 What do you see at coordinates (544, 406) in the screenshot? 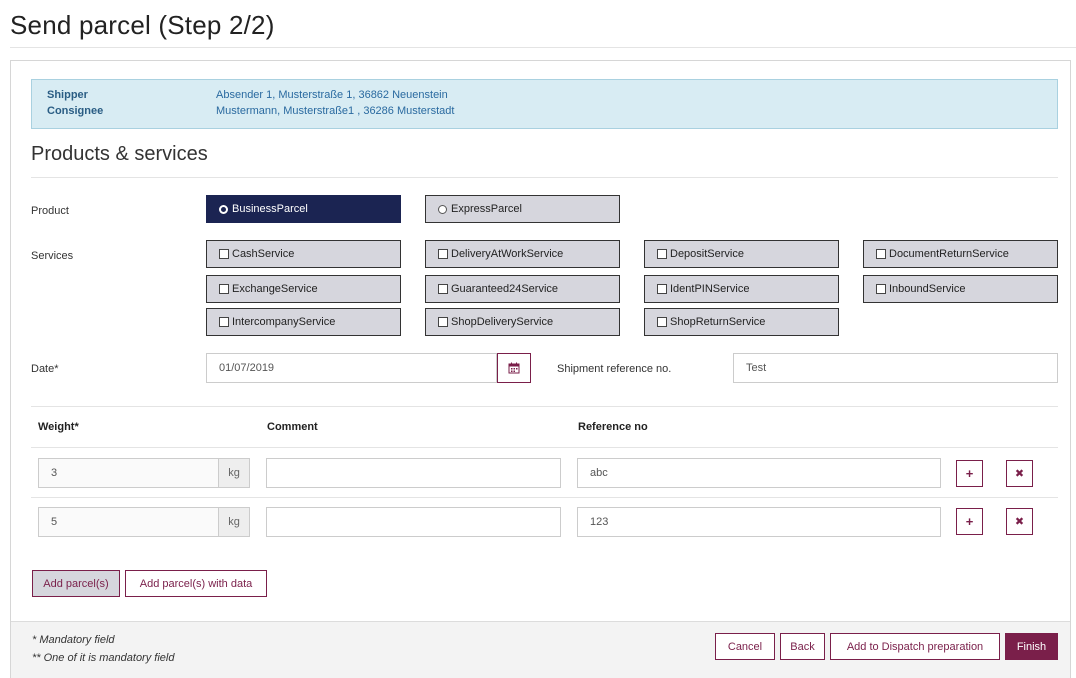
I see `table-top-divider` at bounding box center [544, 406].